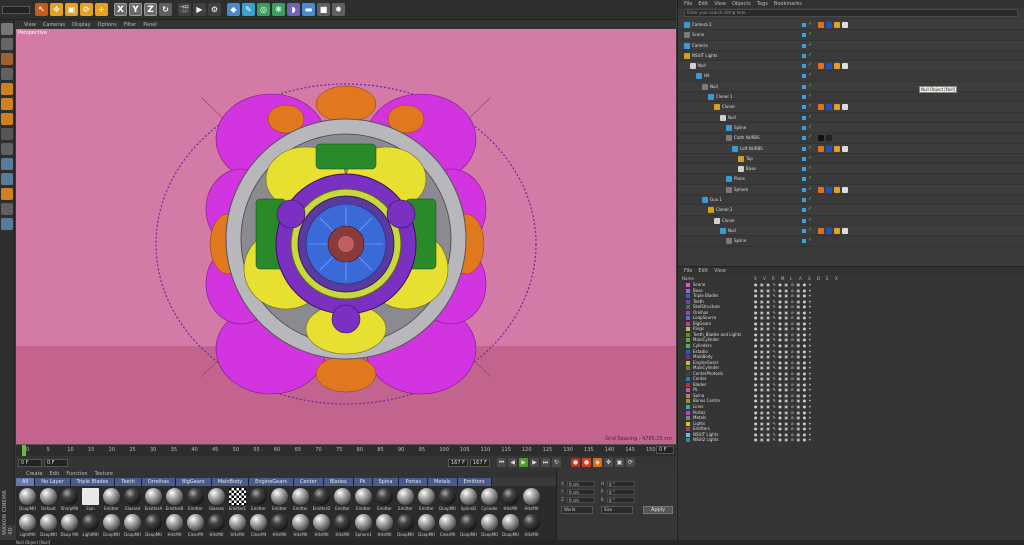  What do you see at coordinates (706, 439) in the screenshot?
I see `layer-name: NSUI2 Lights` at bounding box center [706, 439].